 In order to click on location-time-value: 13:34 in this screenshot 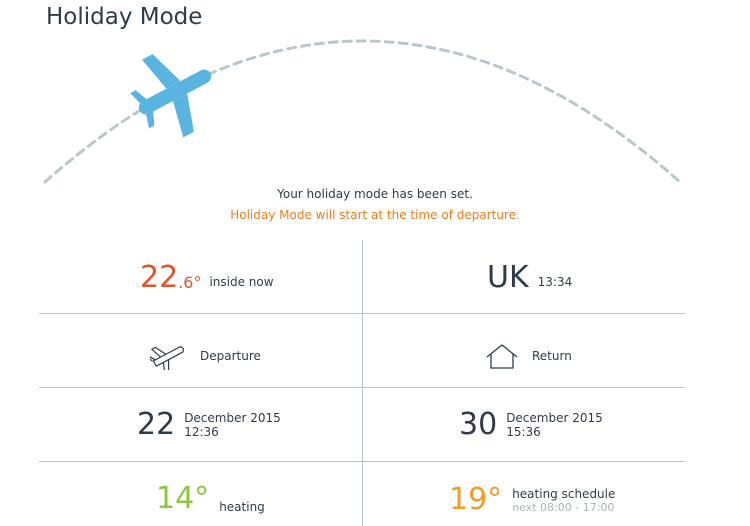, I will do `click(555, 282)`.